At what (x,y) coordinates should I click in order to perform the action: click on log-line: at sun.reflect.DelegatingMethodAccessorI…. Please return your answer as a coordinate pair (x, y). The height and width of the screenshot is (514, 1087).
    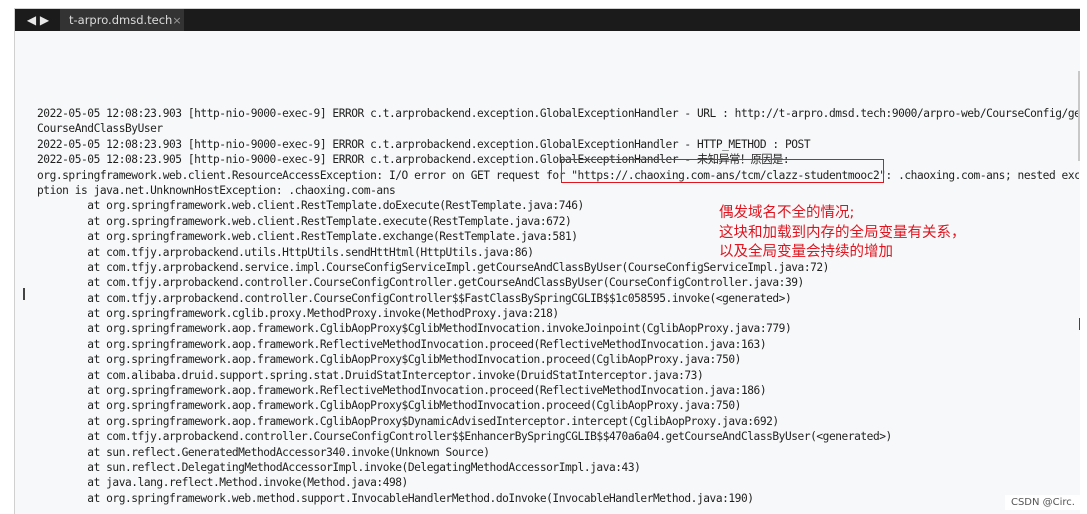
    Looking at the image, I should click on (339, 467).